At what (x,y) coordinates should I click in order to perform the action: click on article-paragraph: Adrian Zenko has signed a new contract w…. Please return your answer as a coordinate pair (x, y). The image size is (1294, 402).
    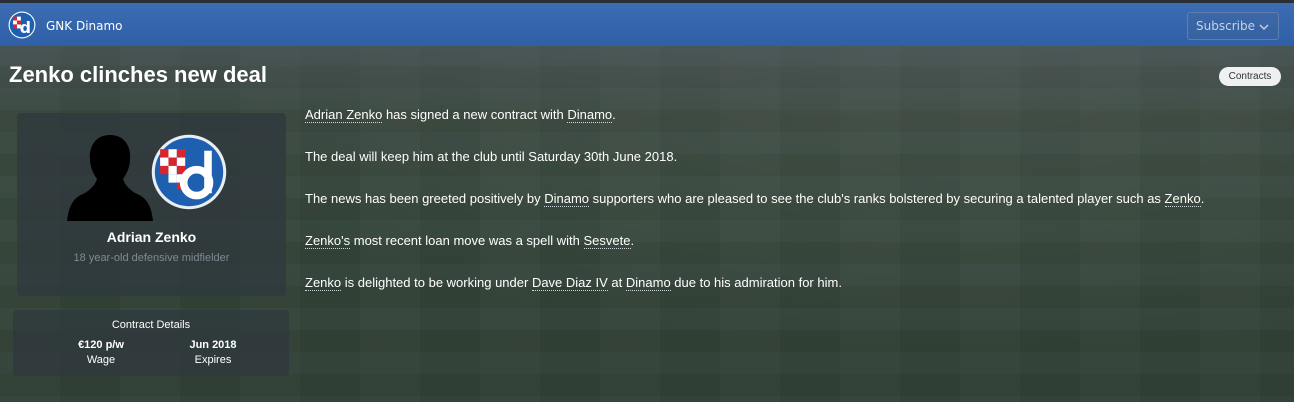
    Looking at the image, I should click on (795, 127).